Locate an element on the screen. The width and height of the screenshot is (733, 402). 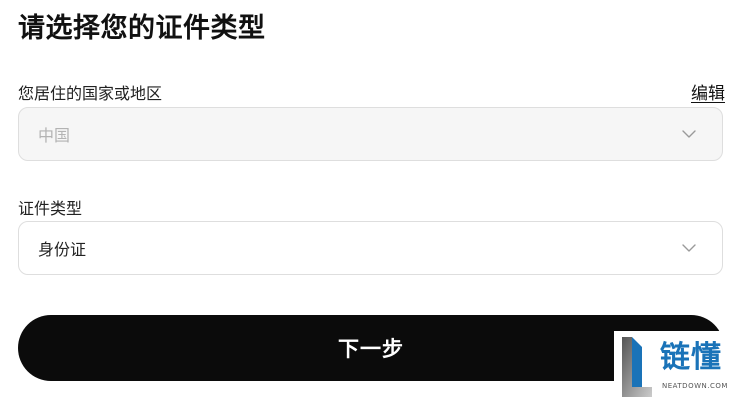
watermark-domain: NEATDOWN.COM is located at coordinates (695, 386).